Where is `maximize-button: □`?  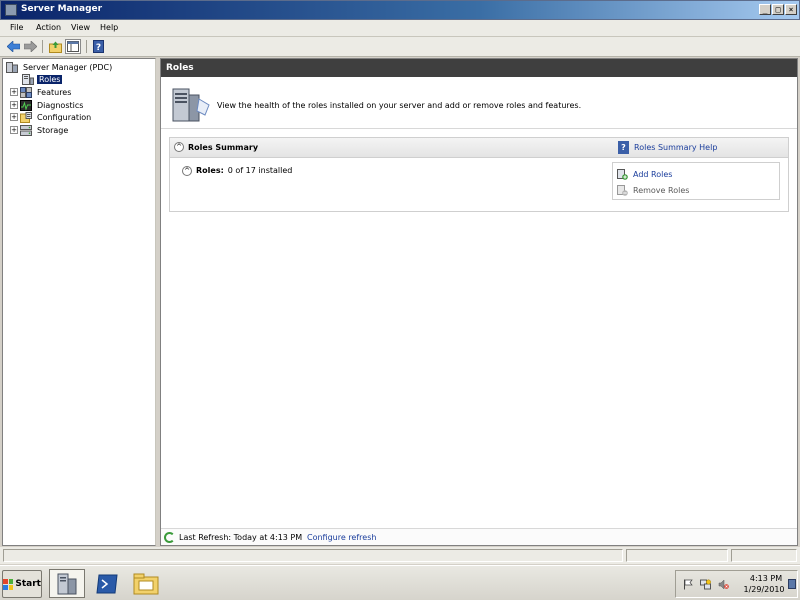
maximize-button: □ is located at coordinates (778, 9).